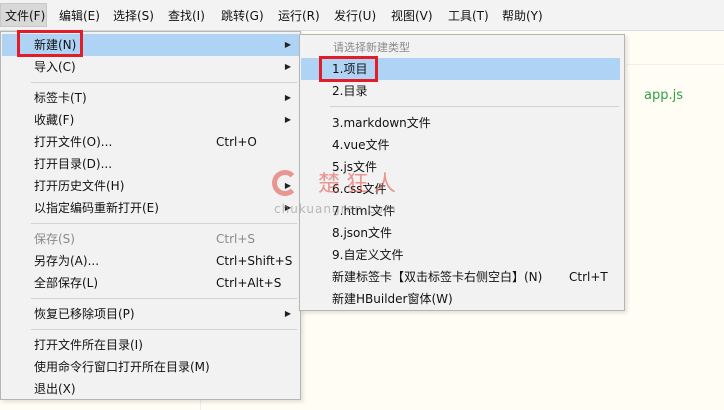  What do you see at coordinates (55, 67) in the screenshot?
I see `menu-item-label: 导入(C)` at bounding box center [55, 67].